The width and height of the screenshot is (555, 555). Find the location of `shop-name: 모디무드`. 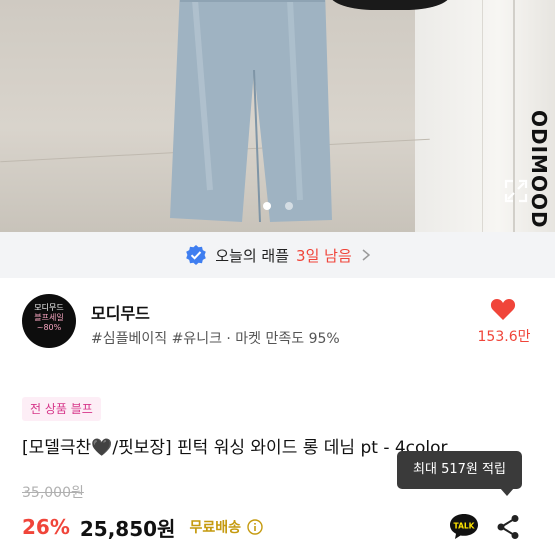

shop-name: 모디무드 is located at coordinates (120, 312).